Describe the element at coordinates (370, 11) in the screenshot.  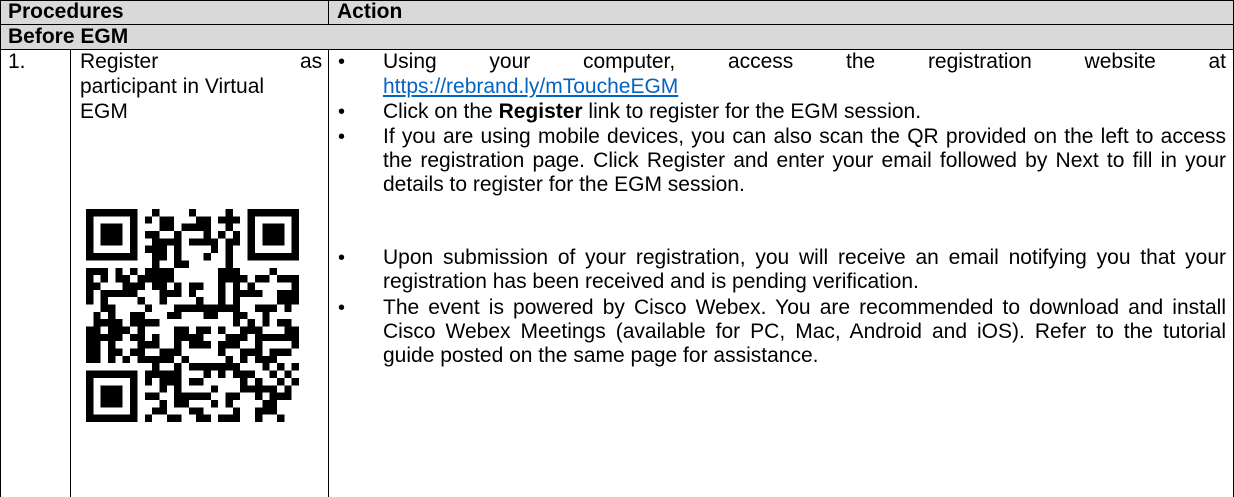
I see `header-action: Action` at that location.